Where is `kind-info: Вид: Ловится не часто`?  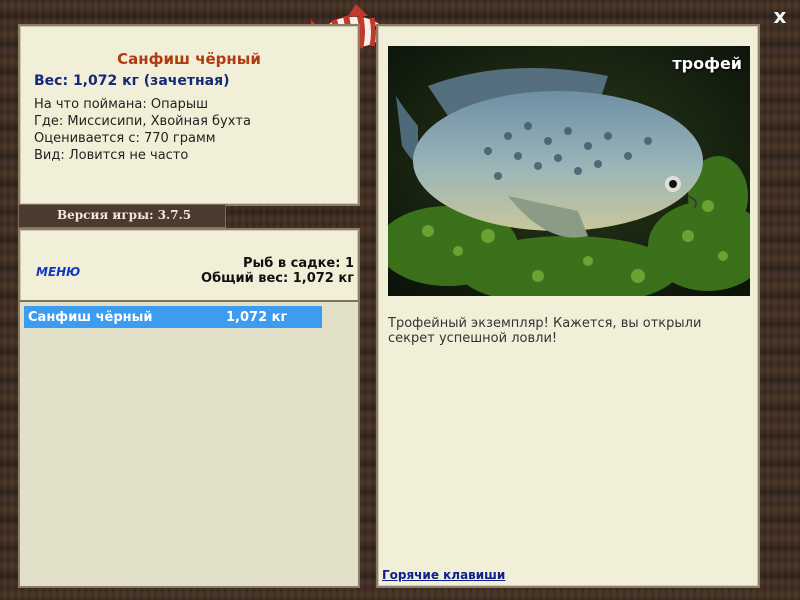 kind-info: Вид: Ловится не часто is located at coordinates (111, 155).